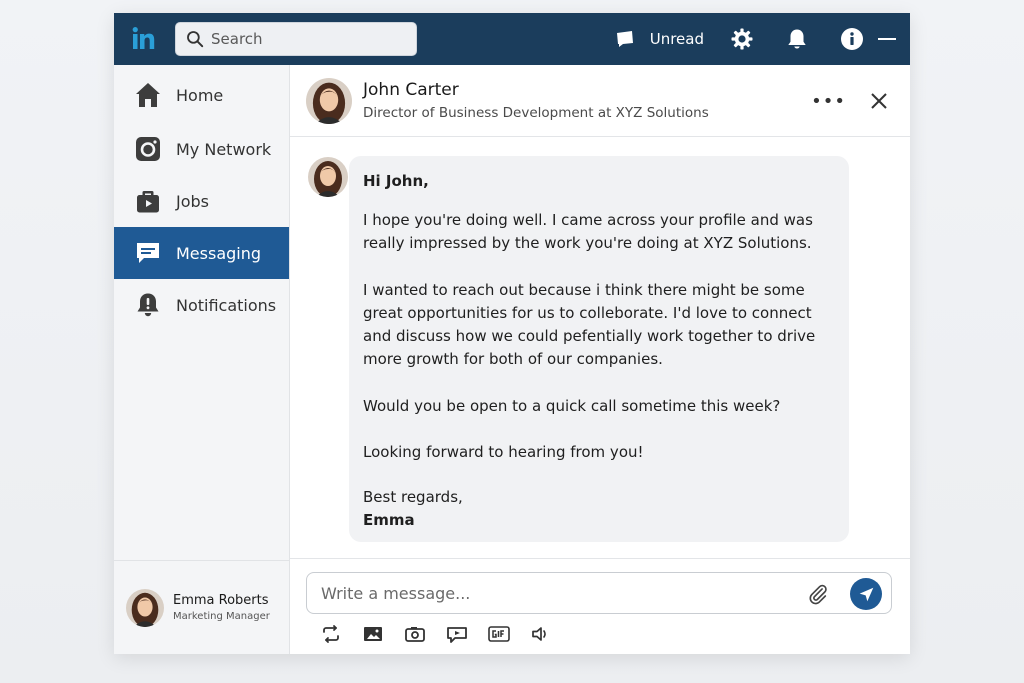 The width and height of the screenshot is (1024, 683). What do you see at coordinates (192, 201) in the screenshot?
I see `sidebar-item-label: Jobs` at bounding box center [192, 201].